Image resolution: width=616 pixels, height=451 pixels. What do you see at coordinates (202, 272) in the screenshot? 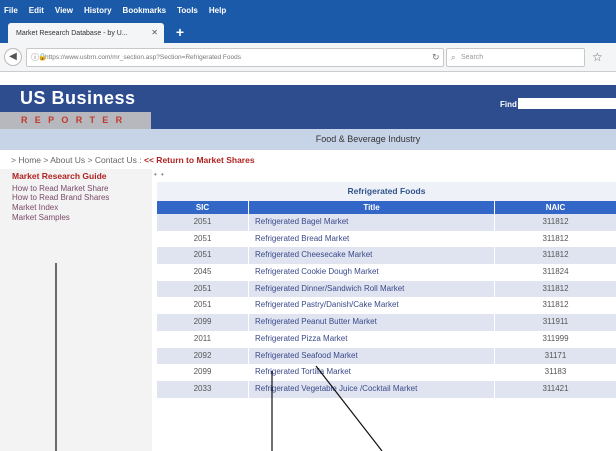
I see `cell-sic: 2045` at bounding box center [202, 272].